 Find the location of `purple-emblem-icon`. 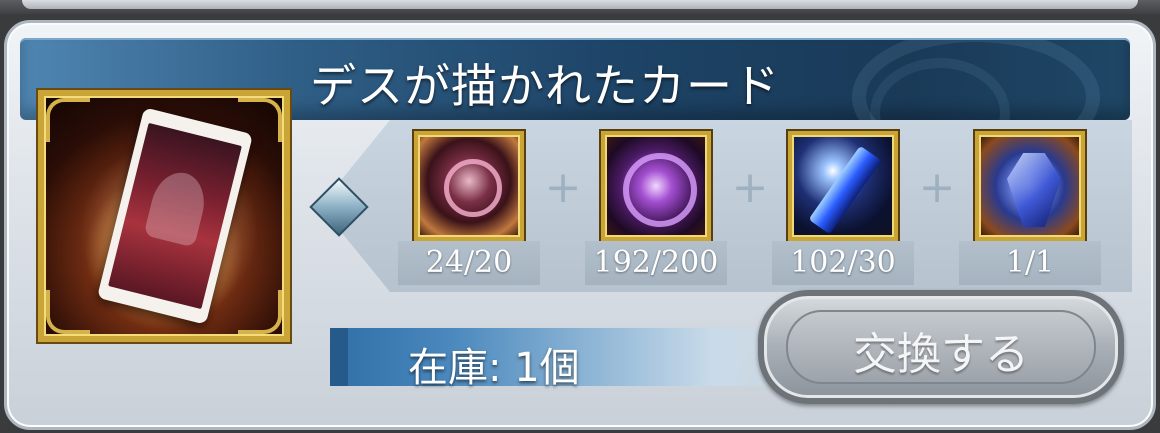

purple-emblem-icon is located at coordinates (656, 186).